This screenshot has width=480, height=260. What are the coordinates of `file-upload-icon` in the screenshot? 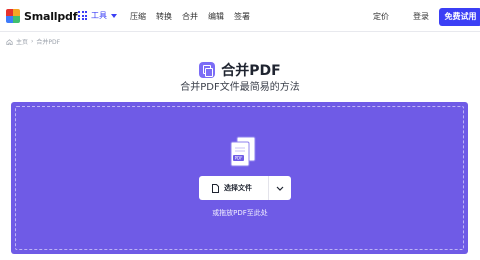 It's located at (215, 188).